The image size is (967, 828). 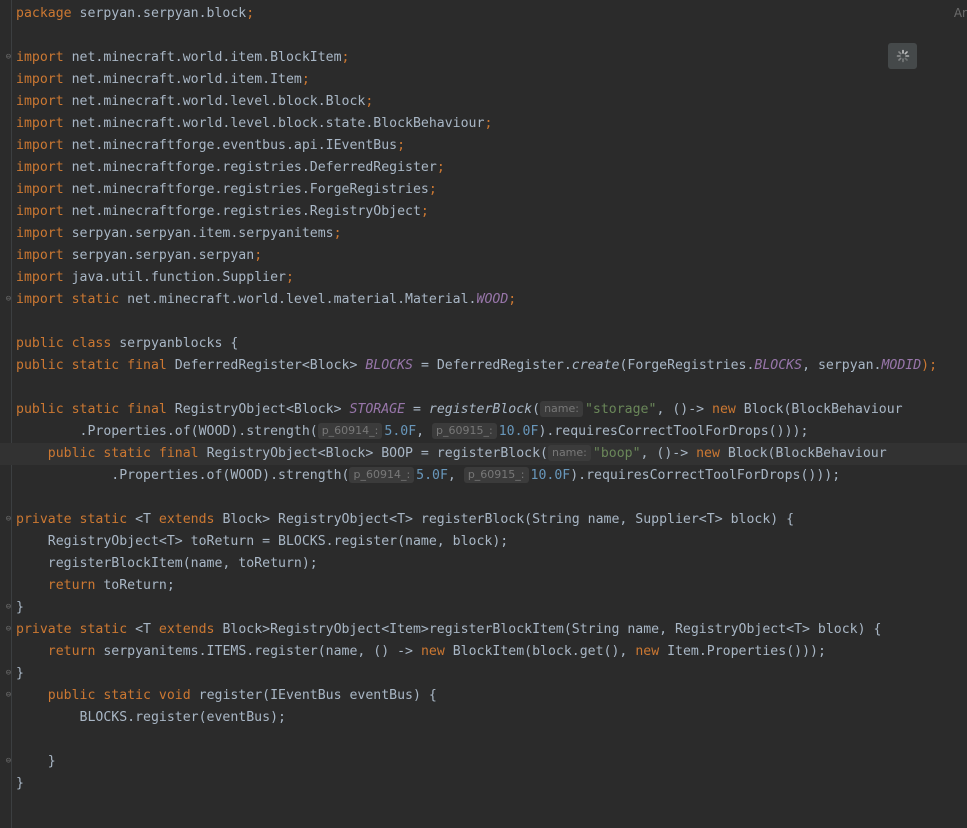 What do you see at coordinates (163, 80) in the screenshot?
I see `code-line-import: import net.minecraft.world.item.Item;` at bounding box center [163, 80].